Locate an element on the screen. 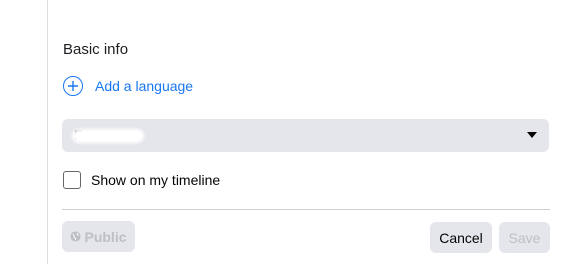  save-button: Save is located at coordinates (524, 237).